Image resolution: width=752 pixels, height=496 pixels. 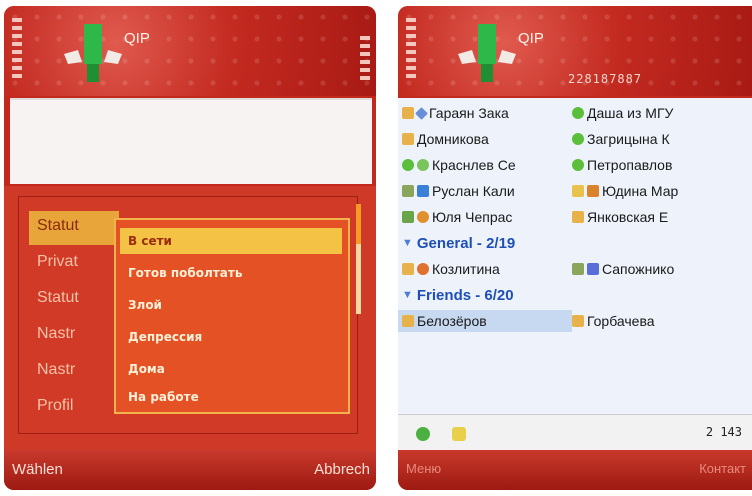 I want to click on paperclip-icon, so click(x=421, y=113).